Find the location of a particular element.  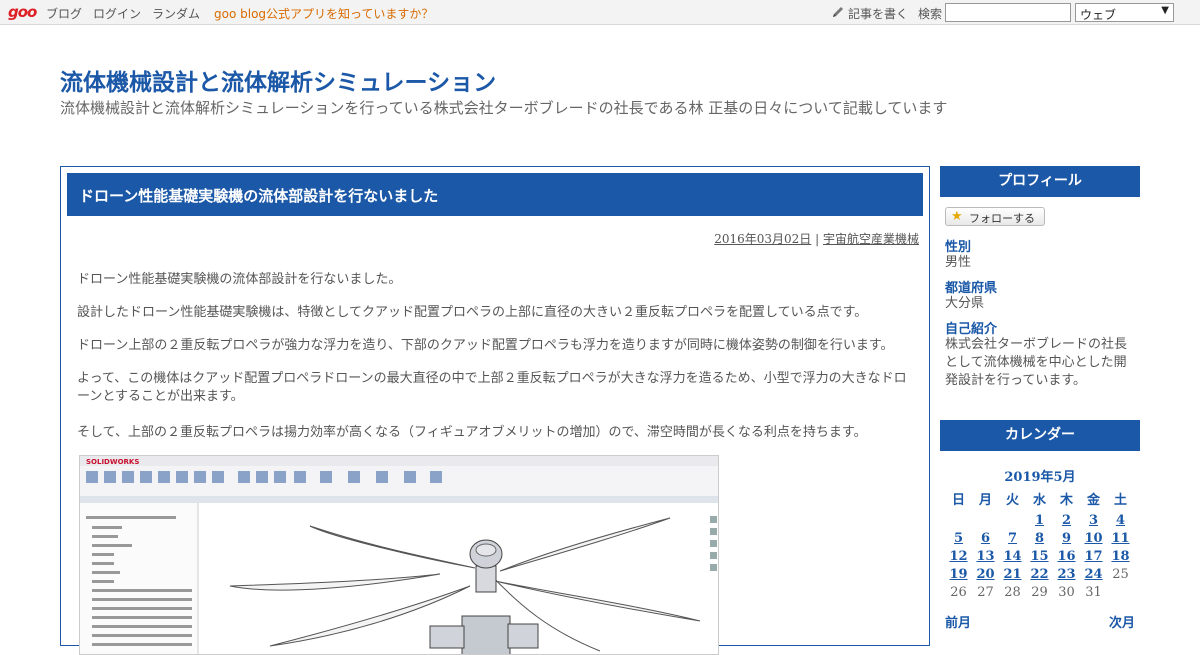

calendar-day: 14 is located at coordinates (1012, 556).